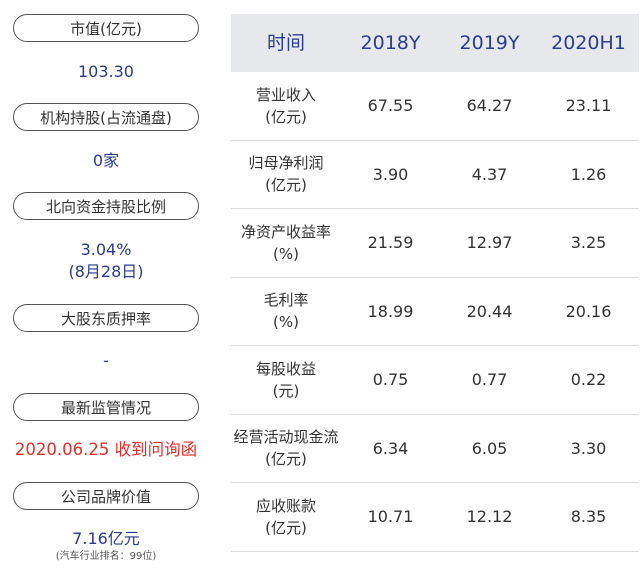 The height and width of the screenshot is (579, 641). I want to click on brand-value-value: 7.16亿元, so click(106, 538).